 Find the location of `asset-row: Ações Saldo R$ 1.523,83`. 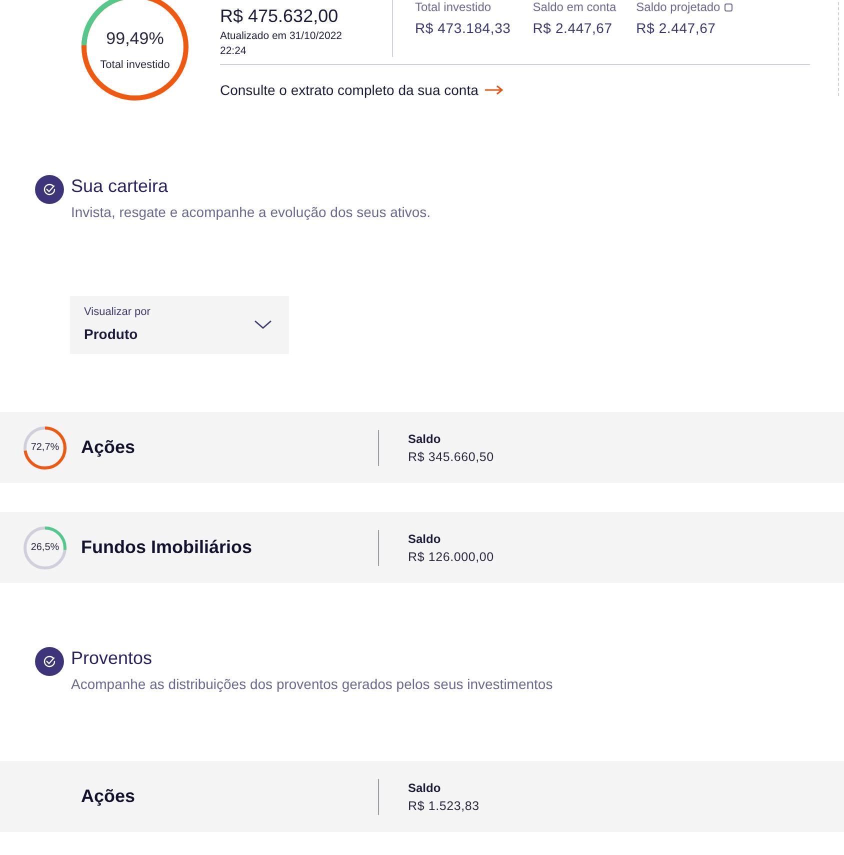

asset-row: Ações Saldo R$ 1.523,83 is located at coordinates (422, 796).